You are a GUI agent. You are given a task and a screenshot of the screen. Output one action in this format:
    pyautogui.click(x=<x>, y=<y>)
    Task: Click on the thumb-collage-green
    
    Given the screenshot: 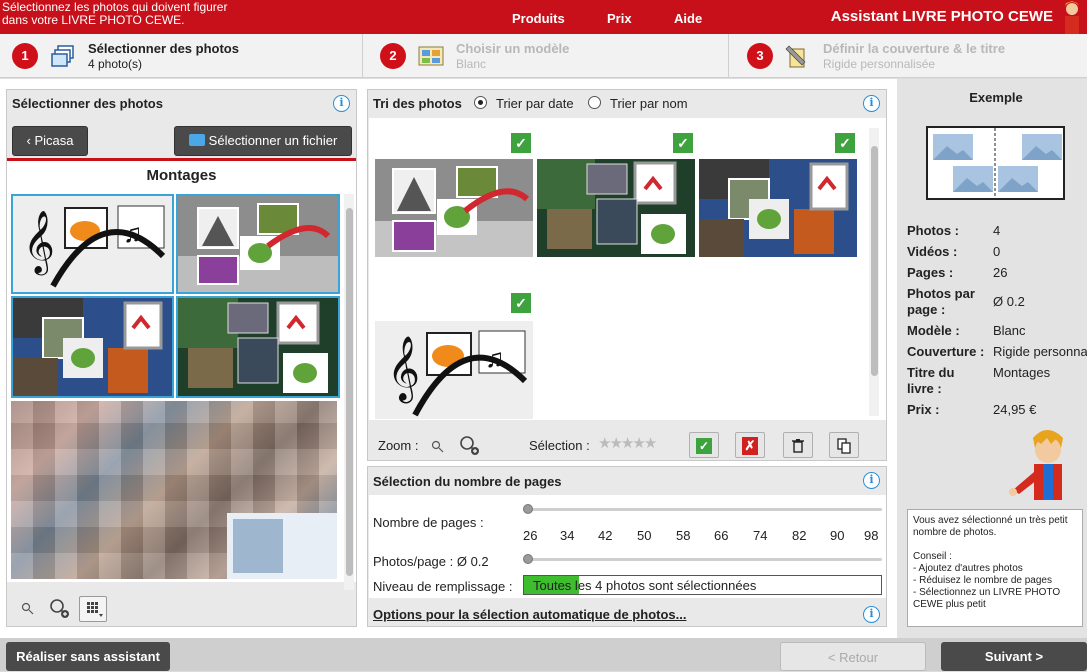 What is the action you would take?
    pyautogui.click(x=258, y=347)
    